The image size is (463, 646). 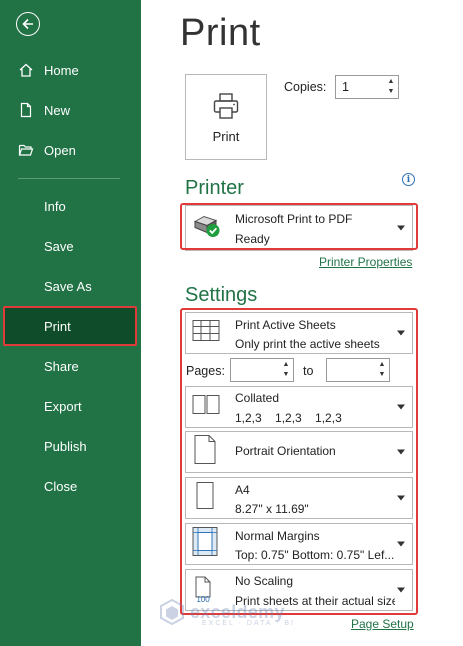 What do you see at coordinates (305, 87) in the screenshot?
I see `copies-label: Copies:` at bounding box center [305, 87].